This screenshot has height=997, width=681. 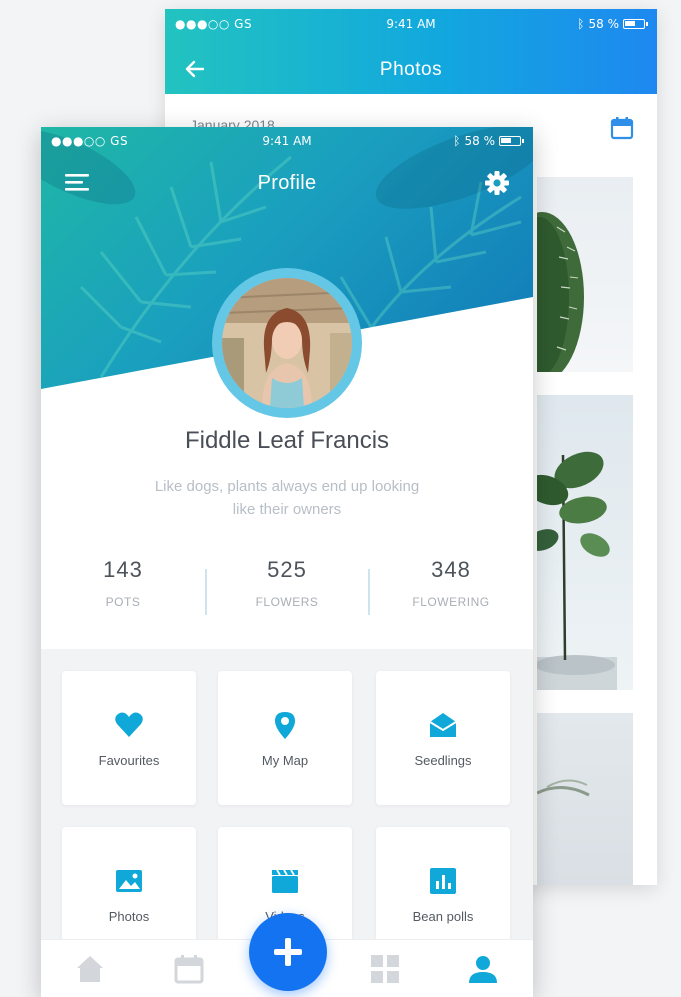 What do you see at coordinates (411, 51) in the screenshot?
I see `photos-header: ●●●○○ GS 9:41 AM ᛒ 58 % Photos` at bounding box center [411, 51].